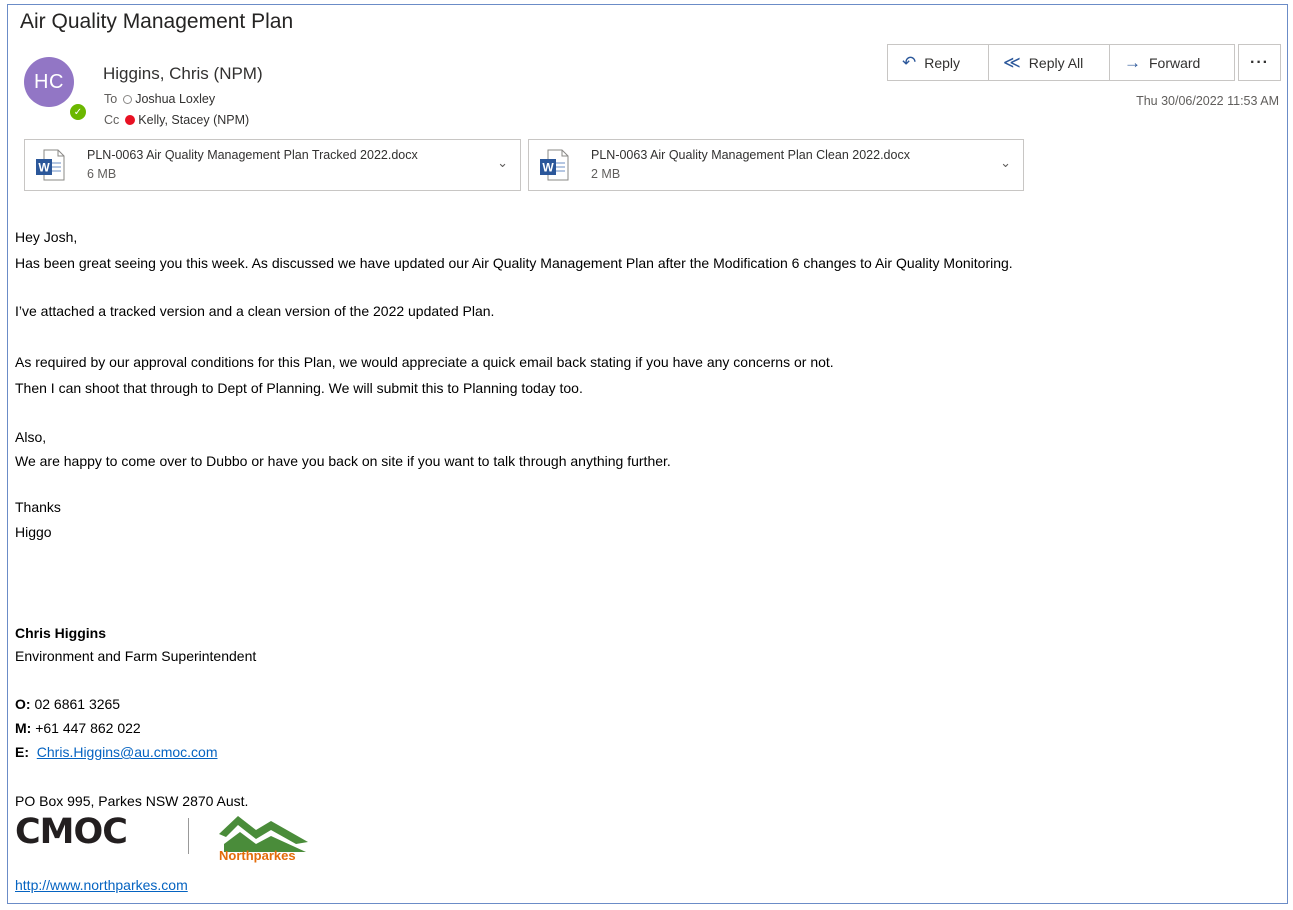 The image size is (1293, 910). What do you see at coordinates (175, 99) in the screenshot?
I see `to-recipient: Joshua Loxley` at bounding box center [175, 99].